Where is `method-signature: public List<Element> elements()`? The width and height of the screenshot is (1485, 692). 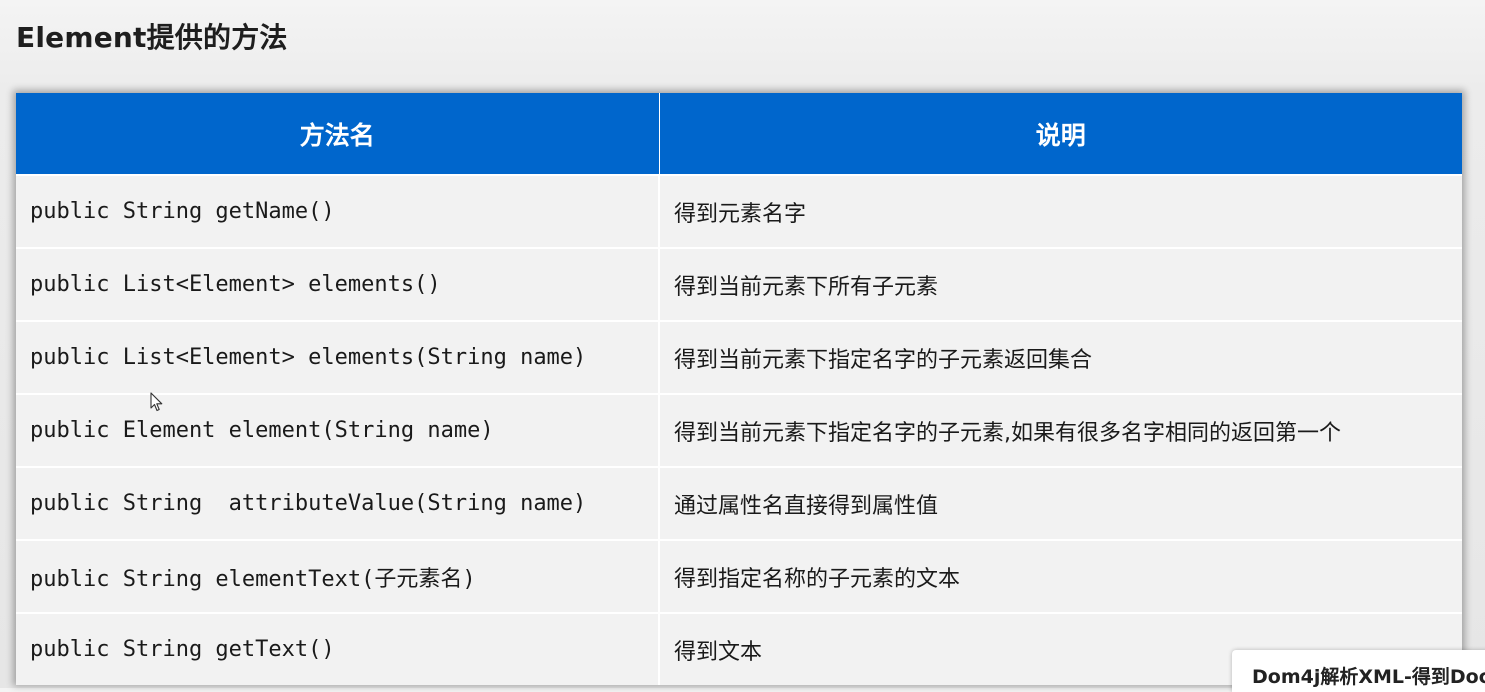 method-signature: public List<Element> elements() is located at coordinates (338, 284).